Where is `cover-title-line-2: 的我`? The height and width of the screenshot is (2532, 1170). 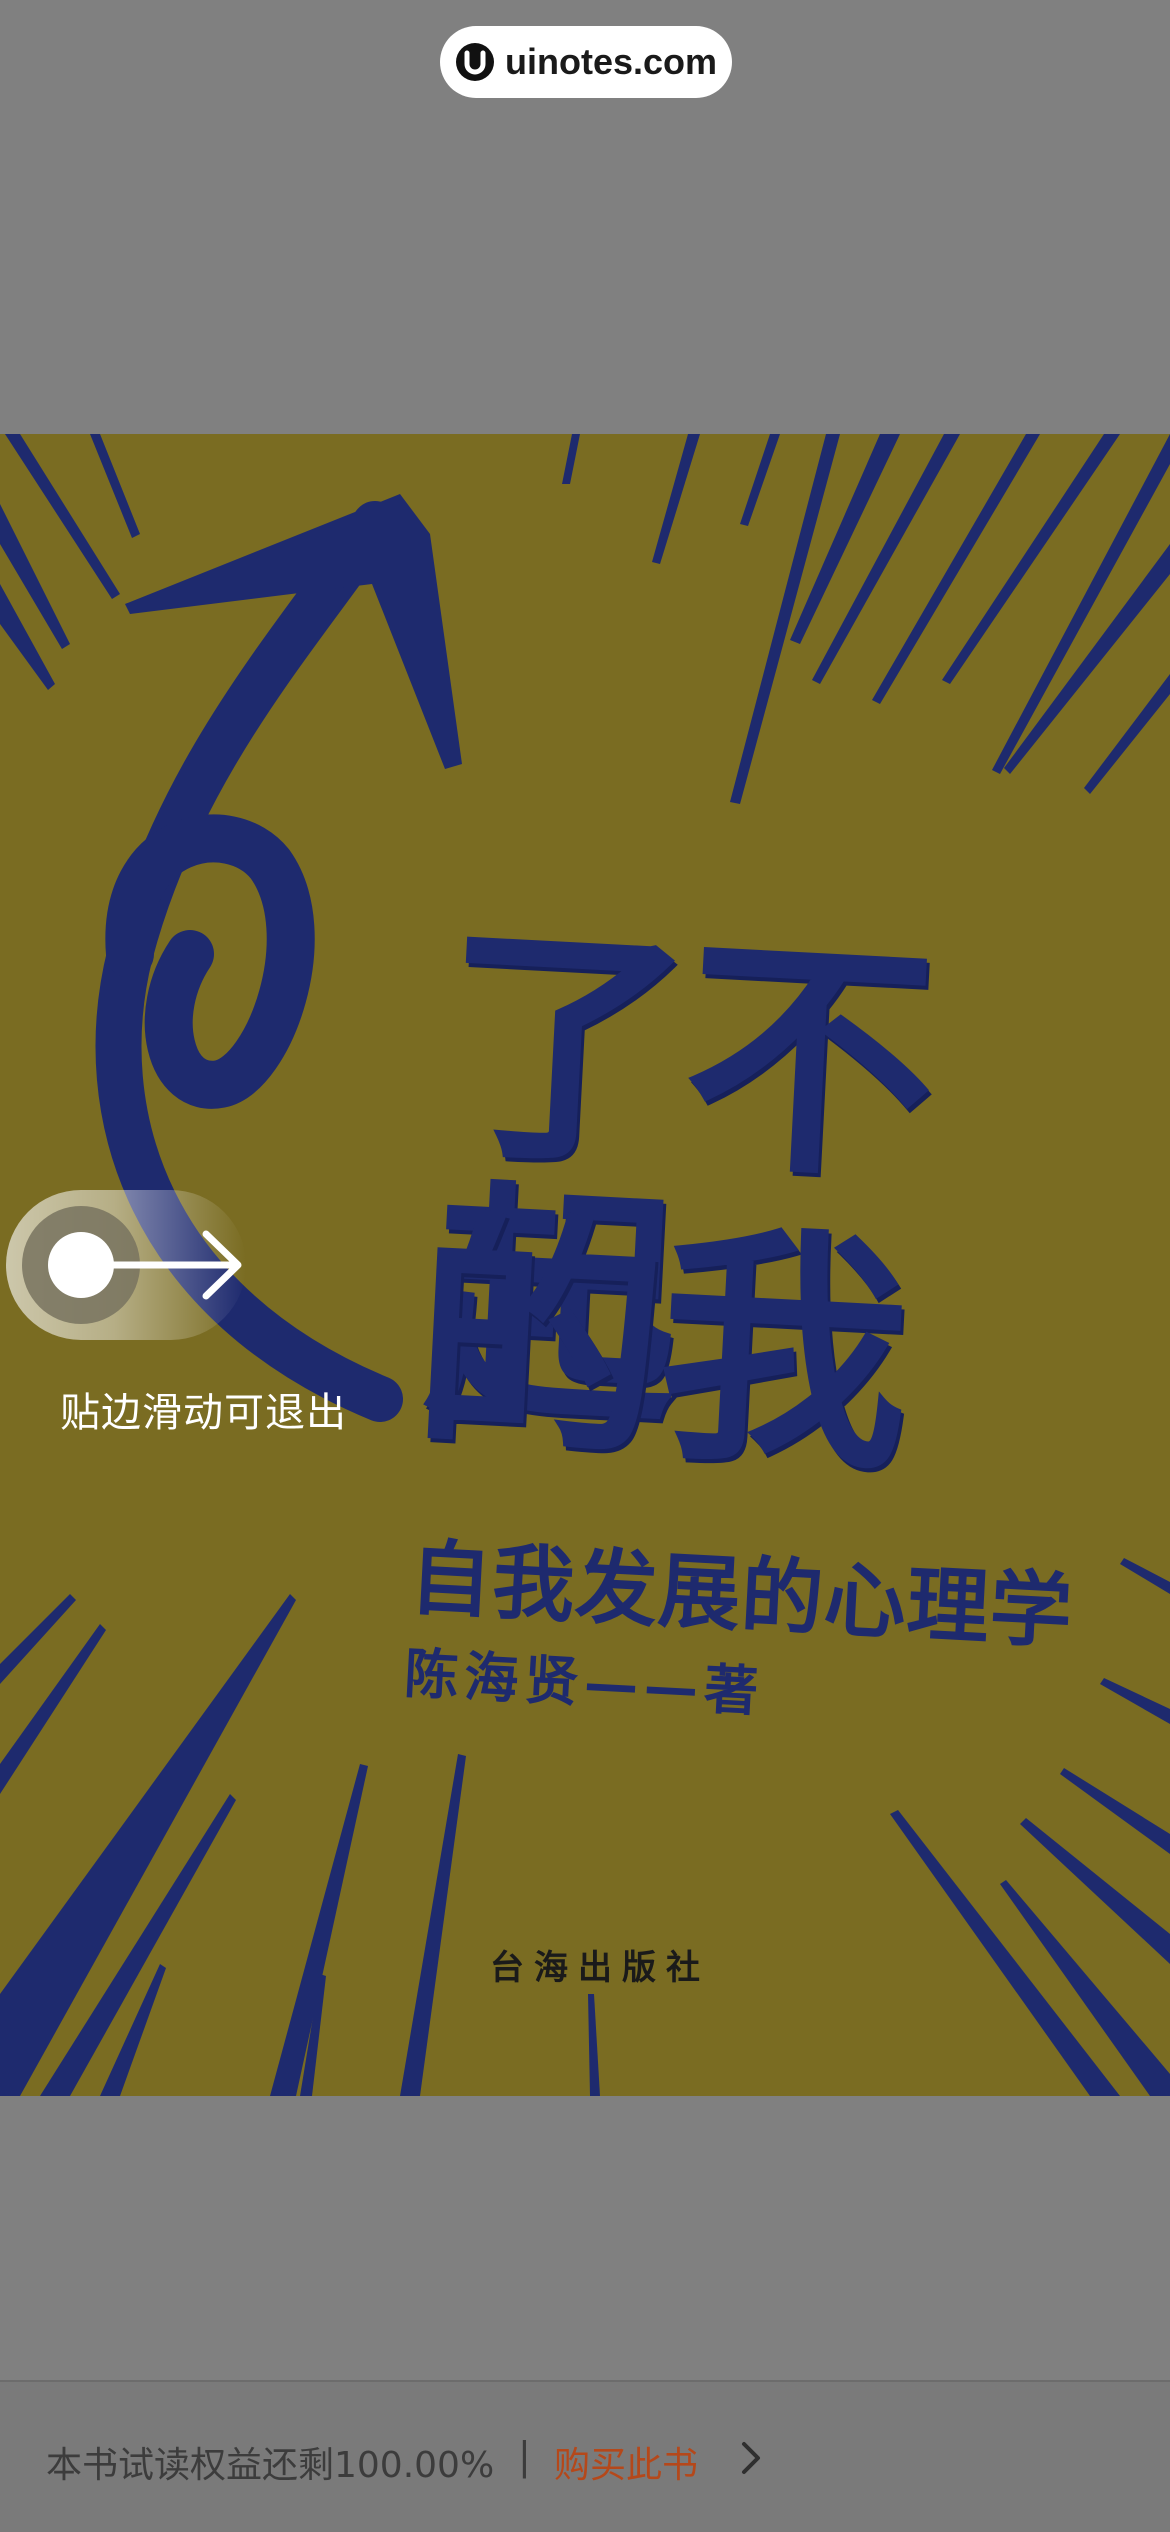
cover-title-line-2: 的我 is located at coordinates (659, 1346).